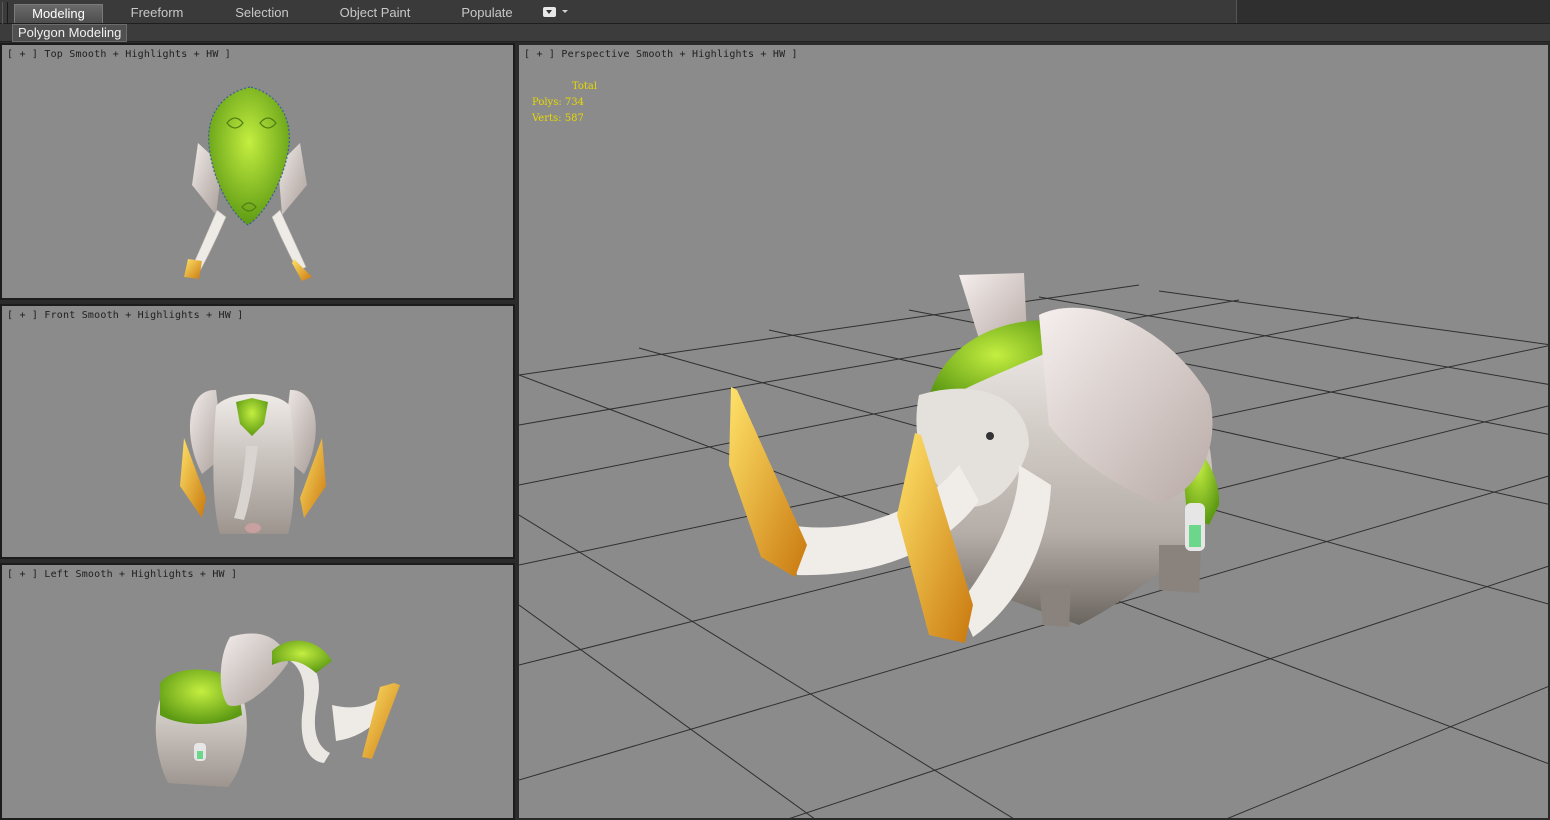 This screenshot has width=1550, height=820. Describe the element at coordinates (262, 13) in the screenshot. I see `tab-selection: Selection` at that location.